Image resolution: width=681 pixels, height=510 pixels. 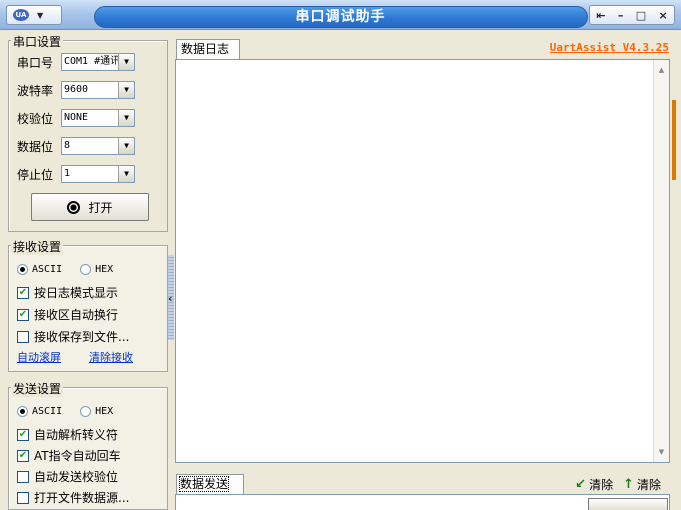 What do you see at coordinates (663, 15) in the screenshot?
I see `close-button: ×` at bounding box center [663, 15].